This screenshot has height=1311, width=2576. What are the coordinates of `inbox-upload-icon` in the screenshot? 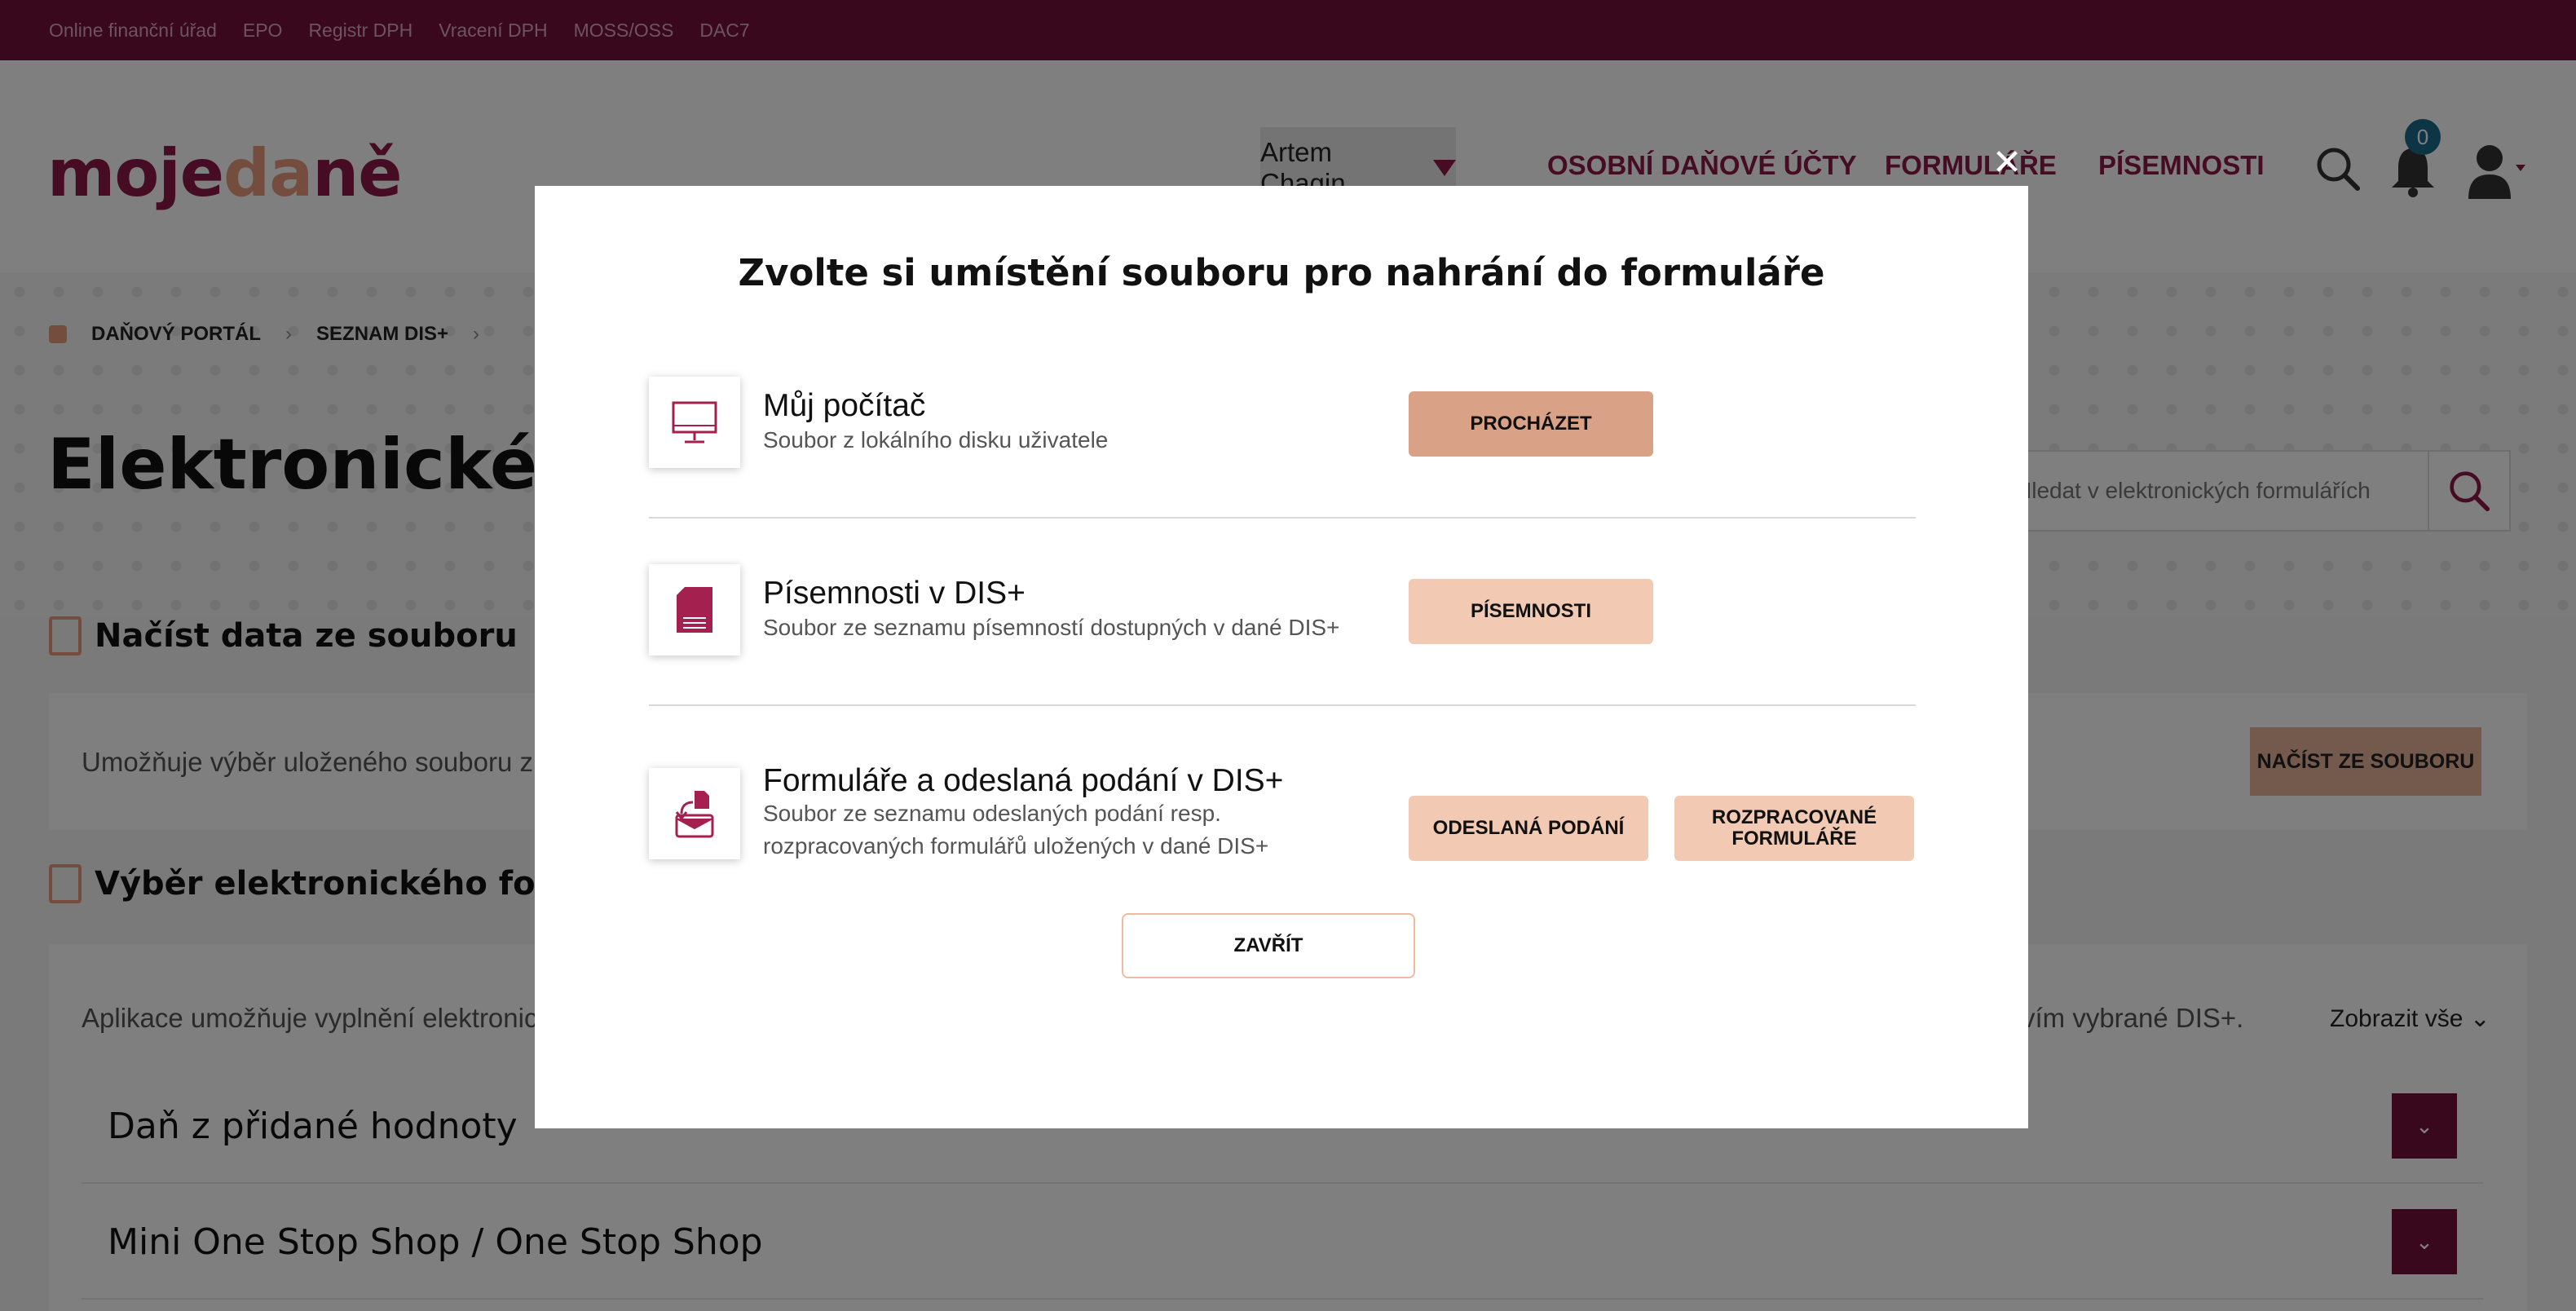 It's located at (694, 814).